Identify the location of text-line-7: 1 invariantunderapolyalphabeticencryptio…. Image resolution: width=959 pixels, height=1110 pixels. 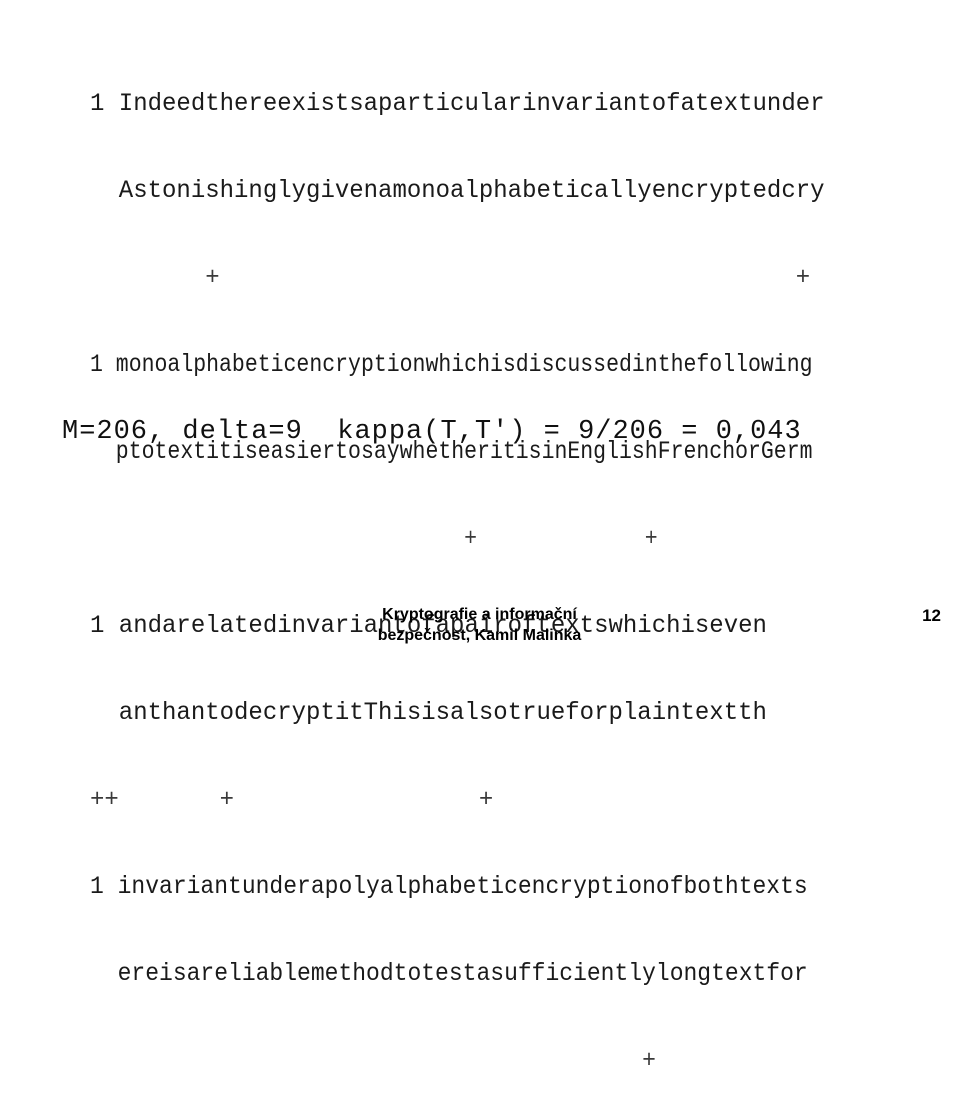
(479, 869).